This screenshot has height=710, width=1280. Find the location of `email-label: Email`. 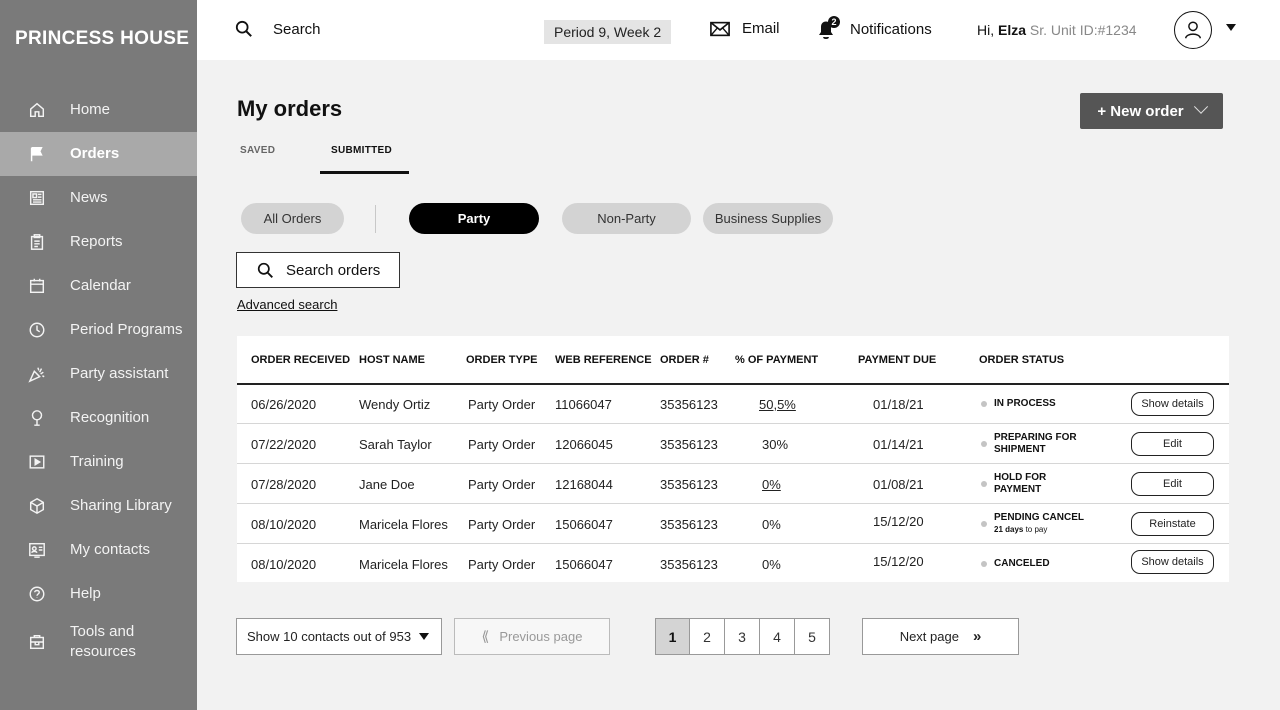

email-label: Email is located at coordinates (761, 28).